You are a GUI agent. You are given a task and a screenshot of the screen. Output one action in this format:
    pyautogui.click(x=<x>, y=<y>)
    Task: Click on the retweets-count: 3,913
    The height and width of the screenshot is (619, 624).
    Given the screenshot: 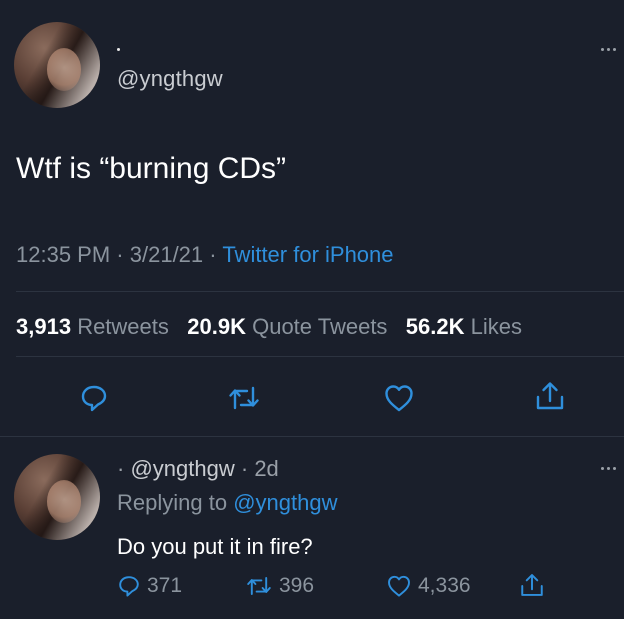 What is the action you would take?
    pyautogui.click(x=44, y=326)
    